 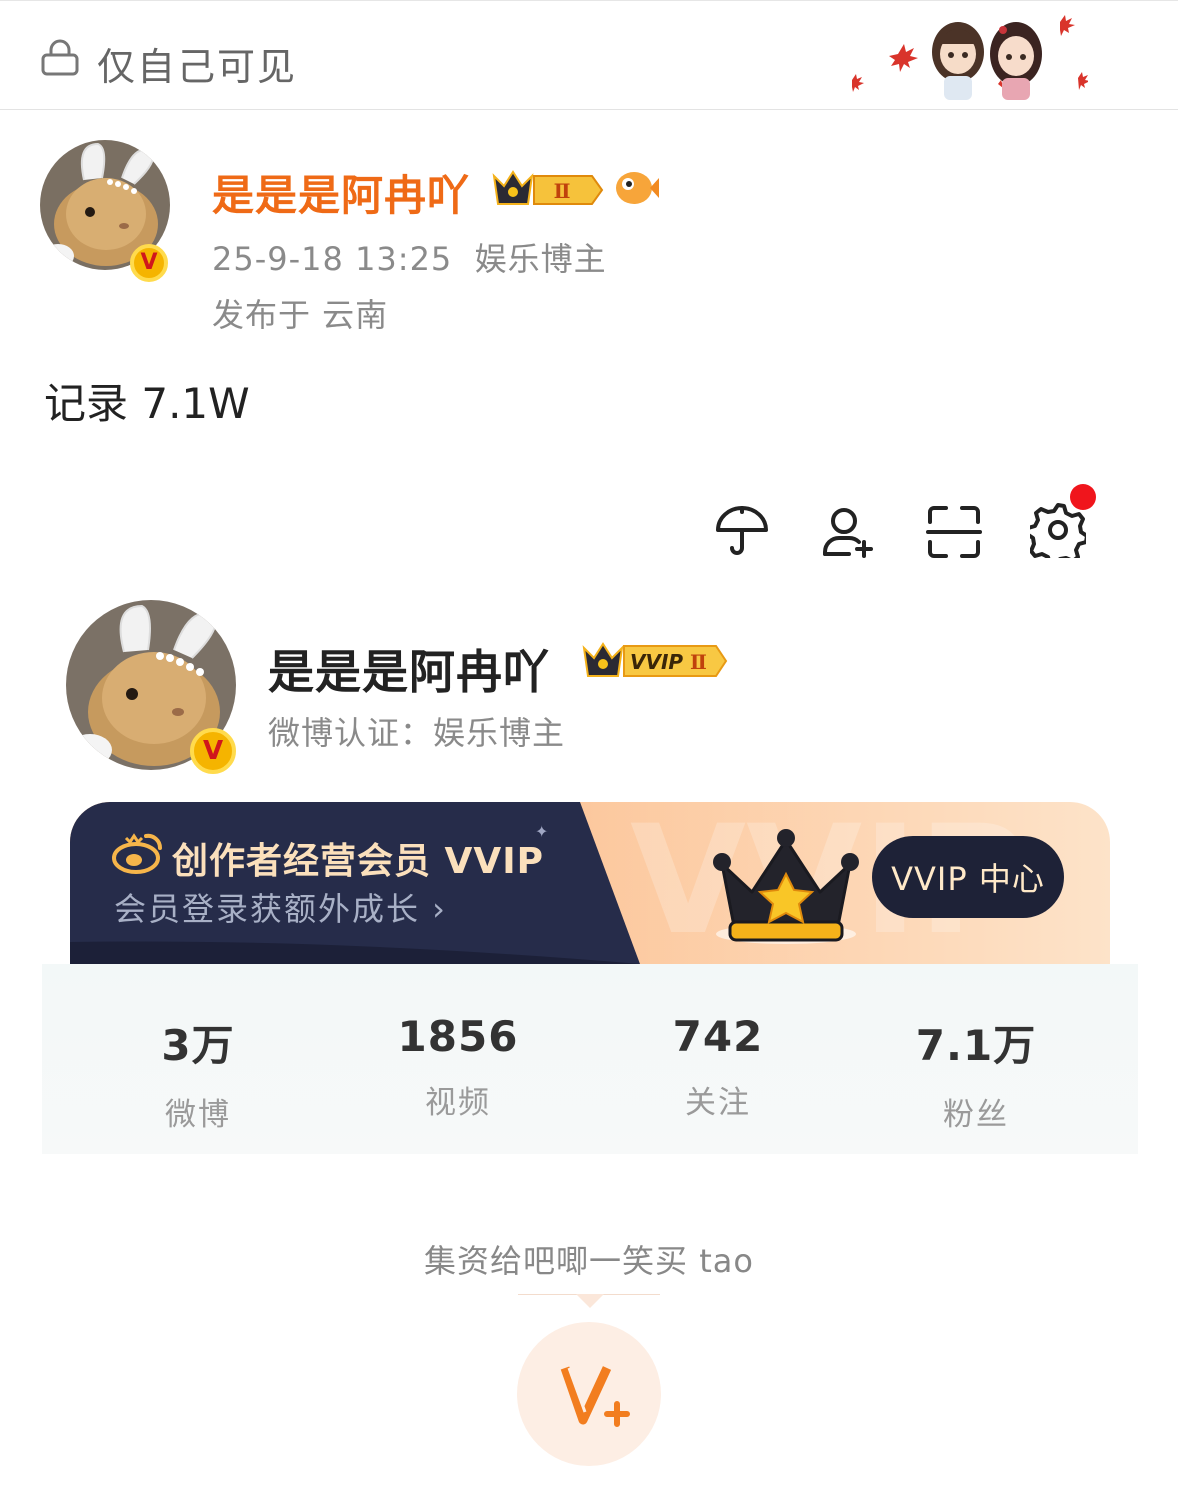 I want to click on stat-value: 1856, so click(x=458, y=1036).